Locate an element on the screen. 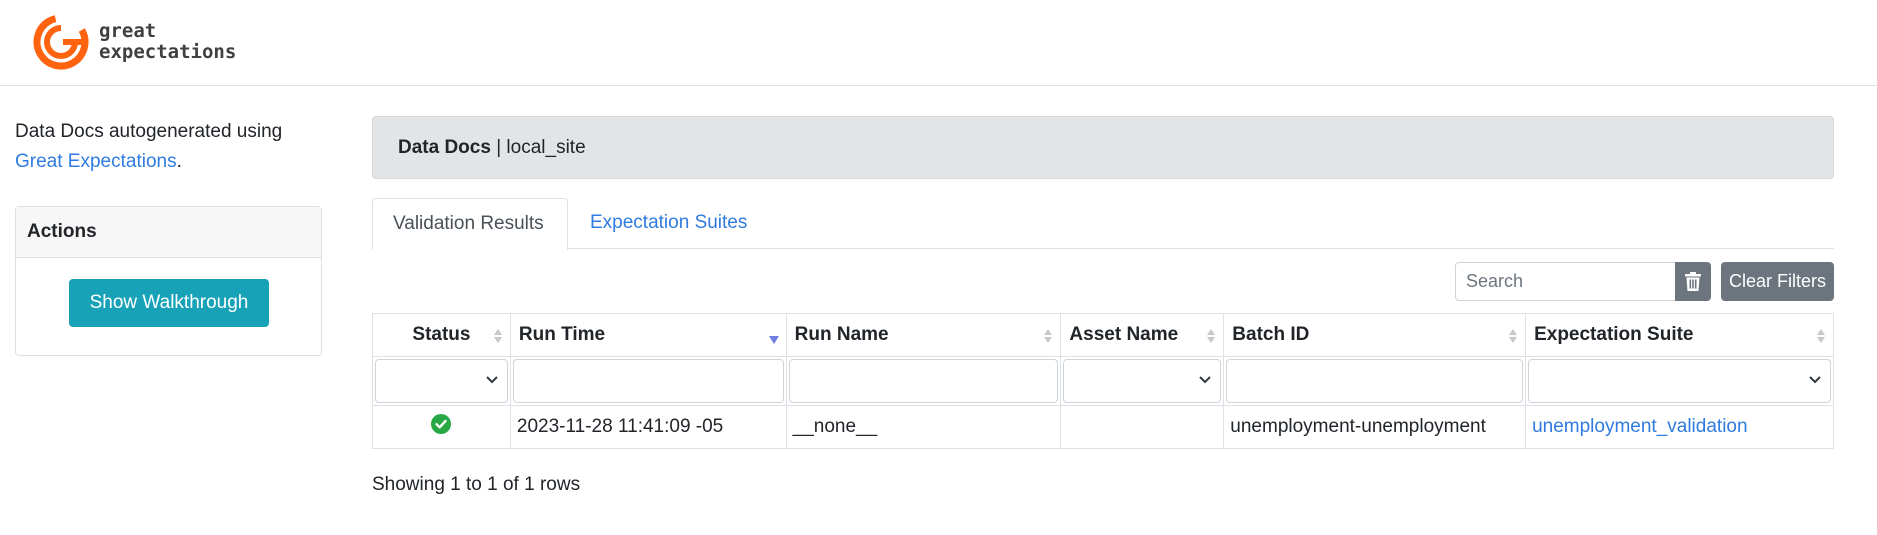  brand-logo: great expectations is located at coordinates (134, 42).